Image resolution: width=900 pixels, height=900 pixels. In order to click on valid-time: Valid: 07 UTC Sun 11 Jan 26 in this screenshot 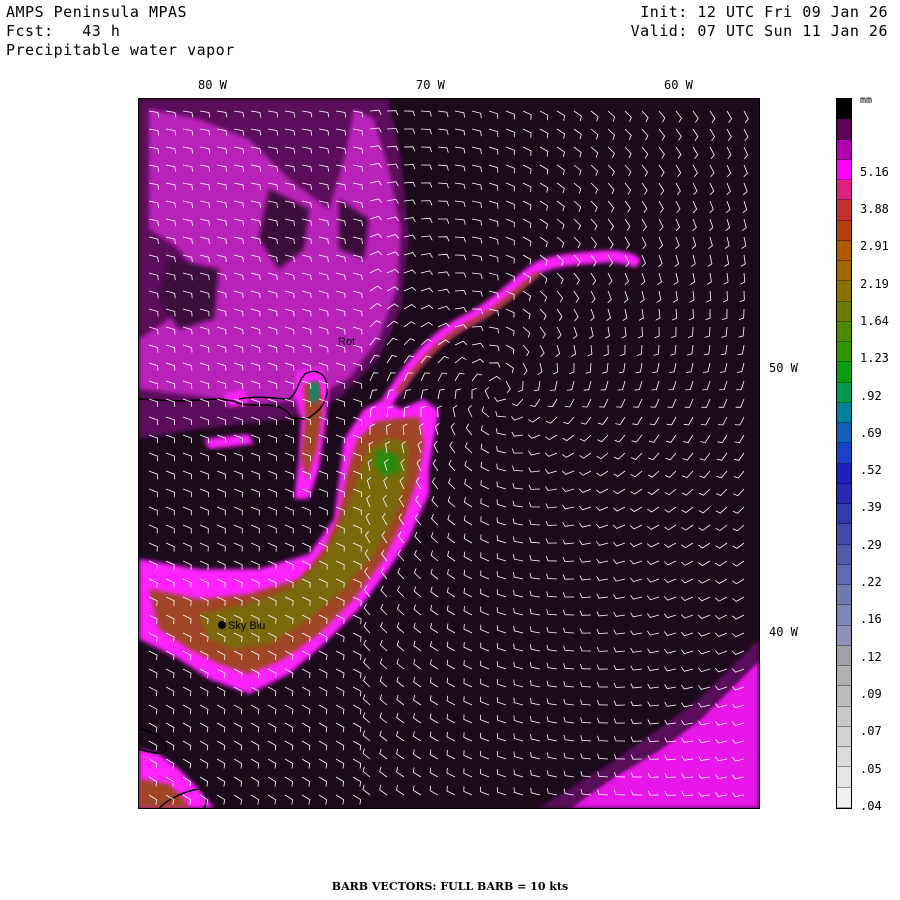, I will do `click(759, 31)`.